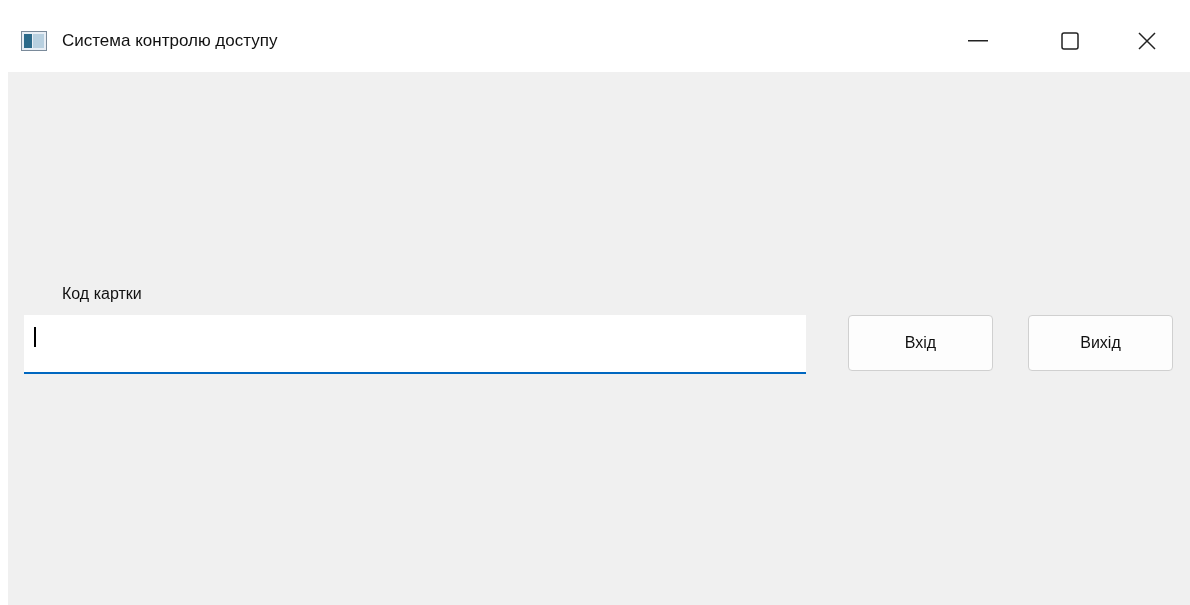 The image size is (1190, 605). I want to click on app-icon, so click(34, 41).